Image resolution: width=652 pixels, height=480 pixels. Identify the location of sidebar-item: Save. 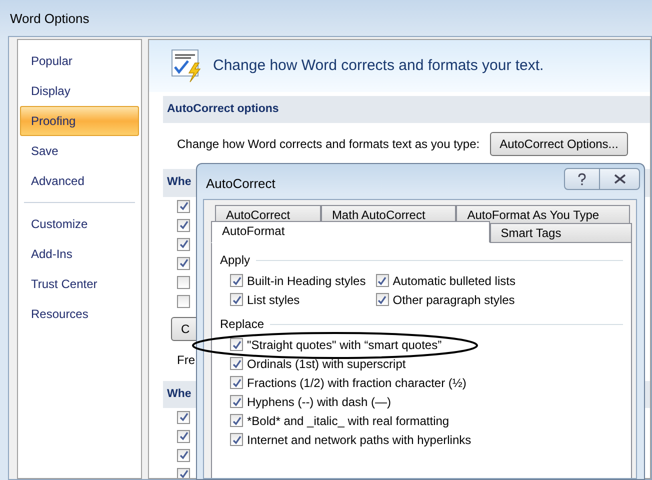
(79, 151).